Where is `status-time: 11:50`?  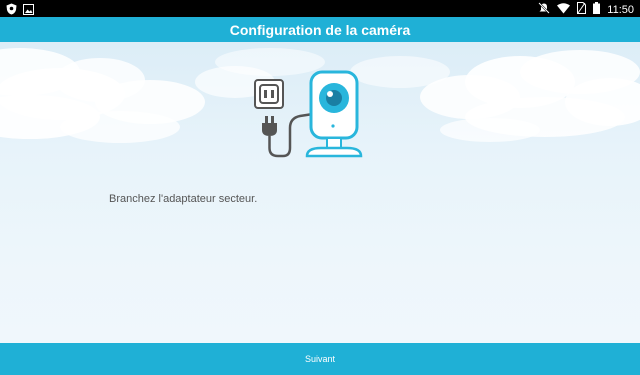 status-time: 11:50 is located at coordinates (620, 9).